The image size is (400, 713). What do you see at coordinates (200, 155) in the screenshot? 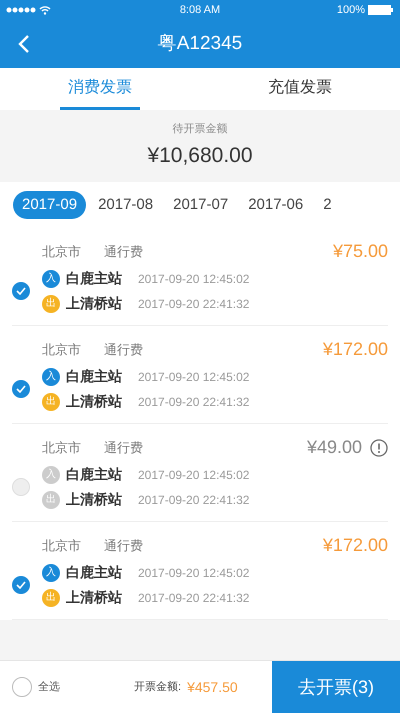
I see `summary-amount: ¥10,680.00` at bounding box center [200, 155].